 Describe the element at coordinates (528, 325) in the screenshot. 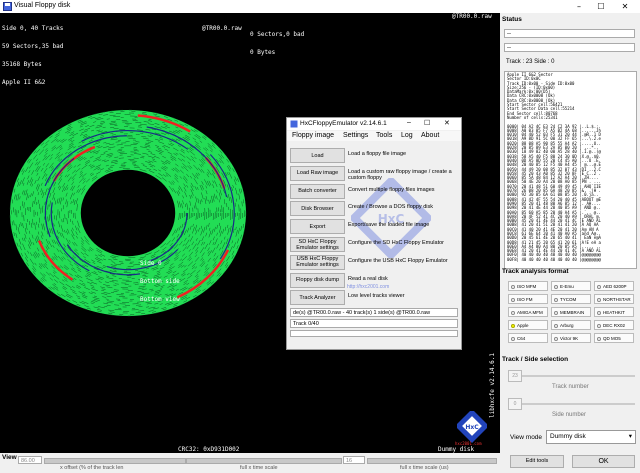

I see `format-option: Apple` at that location.